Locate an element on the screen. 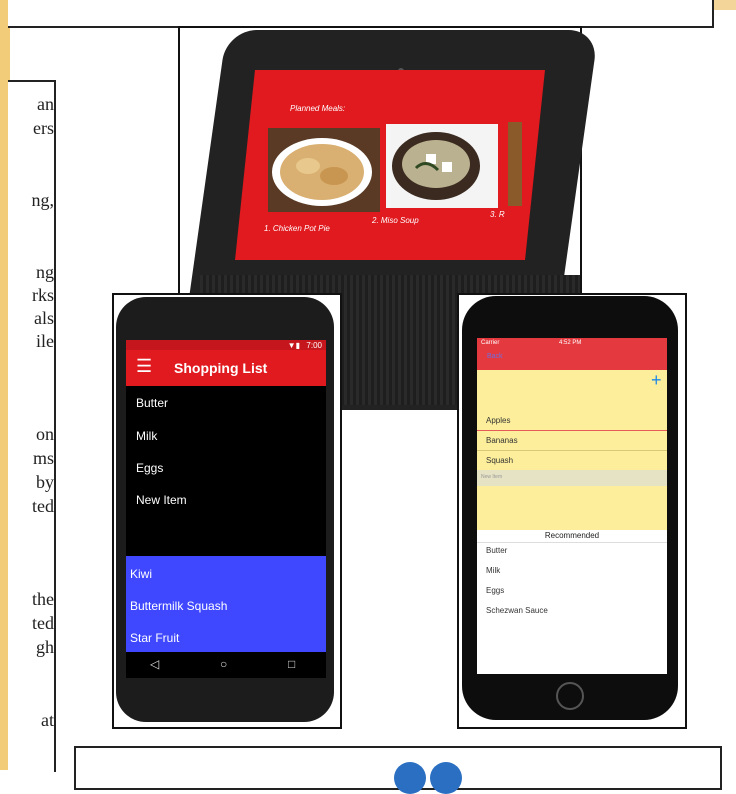 The image size is (736, 794). ios-time: 4:52 PM is located at coordinates (570, 343).